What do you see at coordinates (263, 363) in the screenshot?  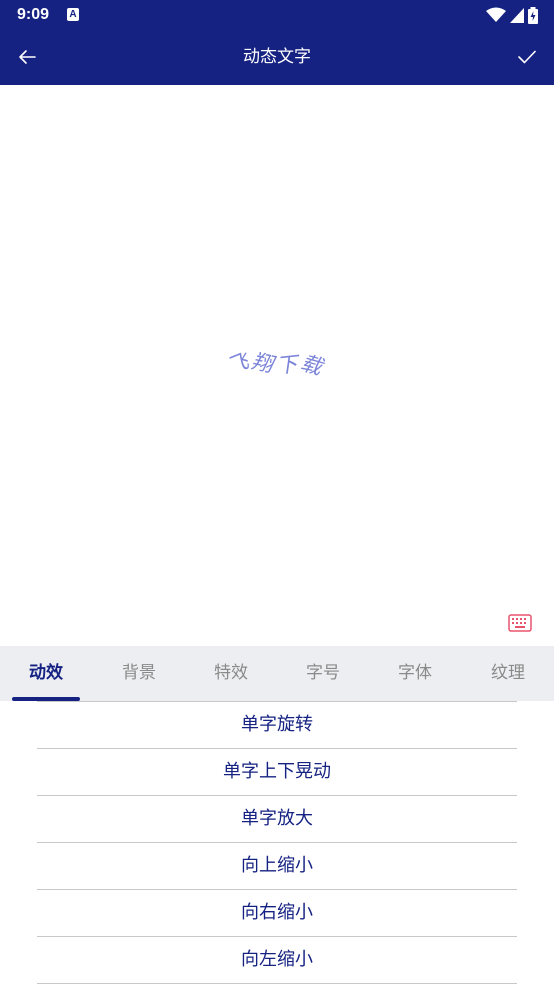 I see `preview-char: 翔` at bounding box center [263, 363].